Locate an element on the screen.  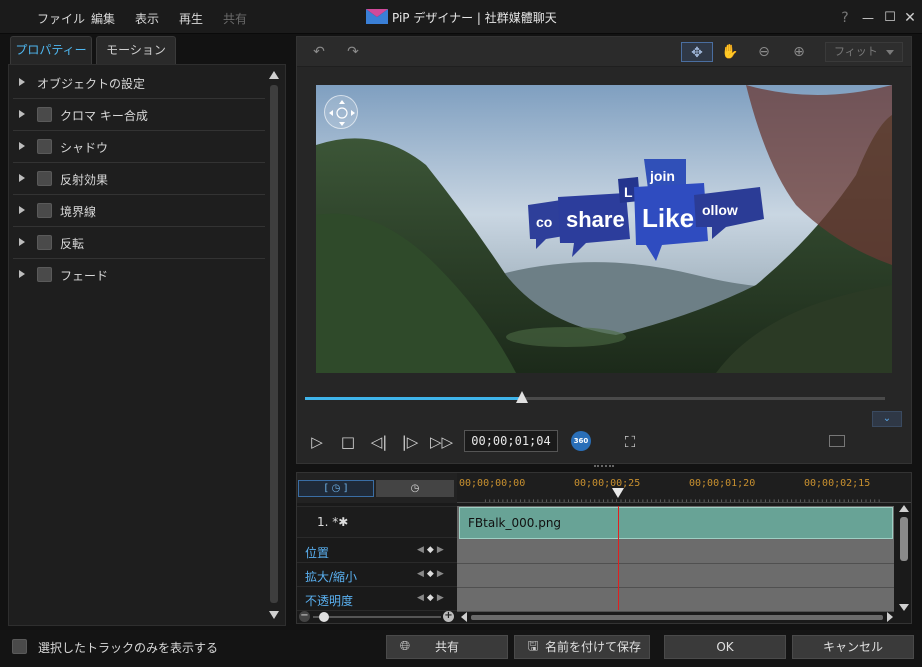
ruler-label: 00;00;00;25 is located at coordinates (607, 483).